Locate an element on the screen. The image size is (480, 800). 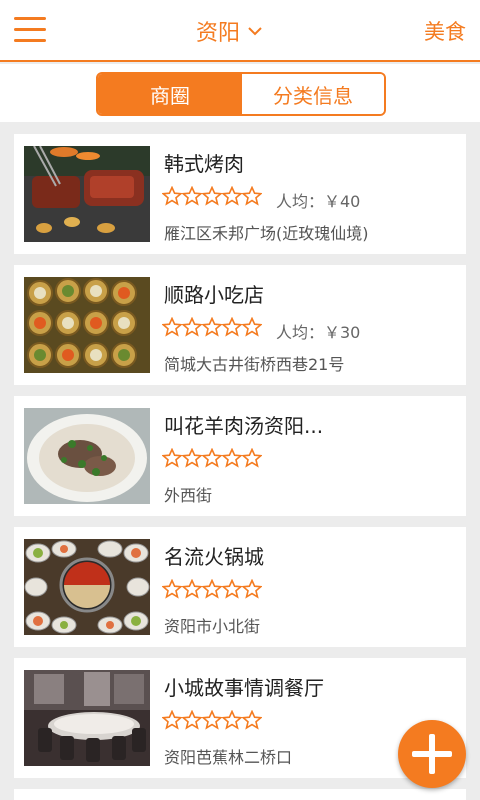
segment-bar: 商圈 分类信息 is located at coordinates (240, 93).